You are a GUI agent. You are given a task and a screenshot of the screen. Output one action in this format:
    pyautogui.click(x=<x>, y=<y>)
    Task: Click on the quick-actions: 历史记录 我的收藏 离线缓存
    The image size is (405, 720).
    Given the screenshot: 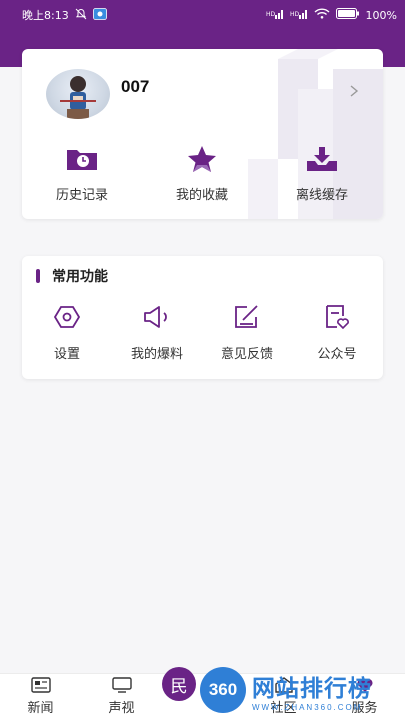 What is the action you would take?
    pyautogui.click(x=202, y=175)
    